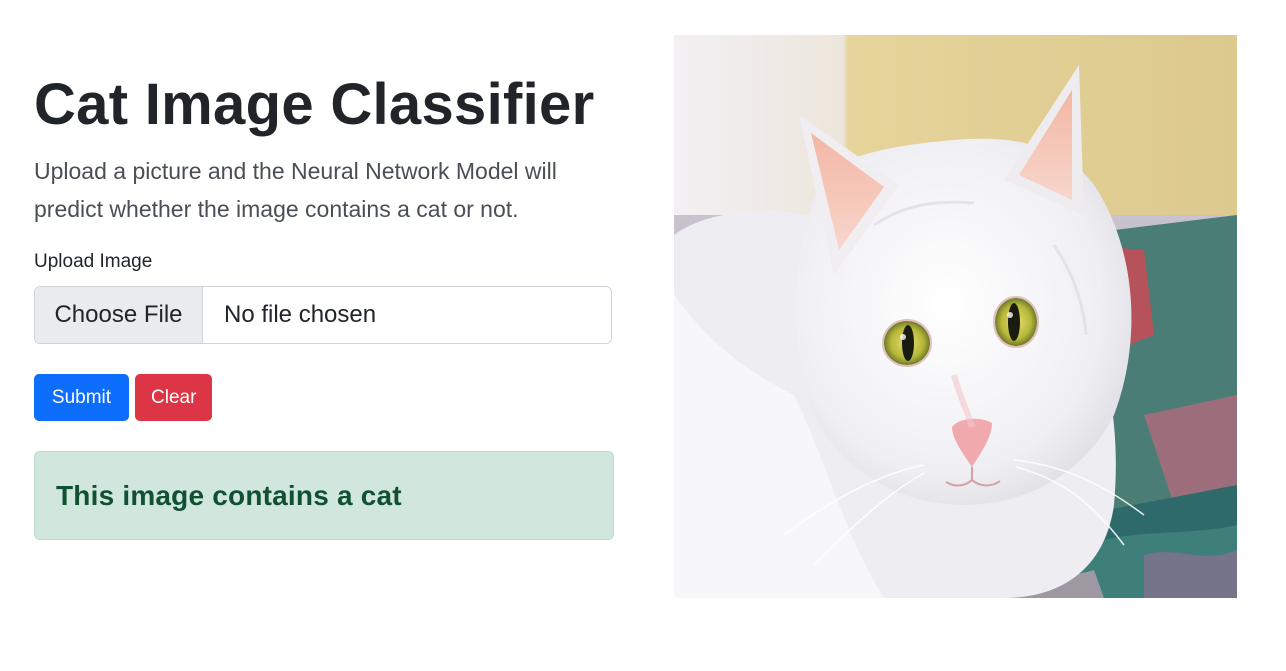 This screenshot has height=671, width=1286. Describe the element at coordinates (314, 104) in the screenshot. I see `page-title: Cat Image Classifier` at that location.